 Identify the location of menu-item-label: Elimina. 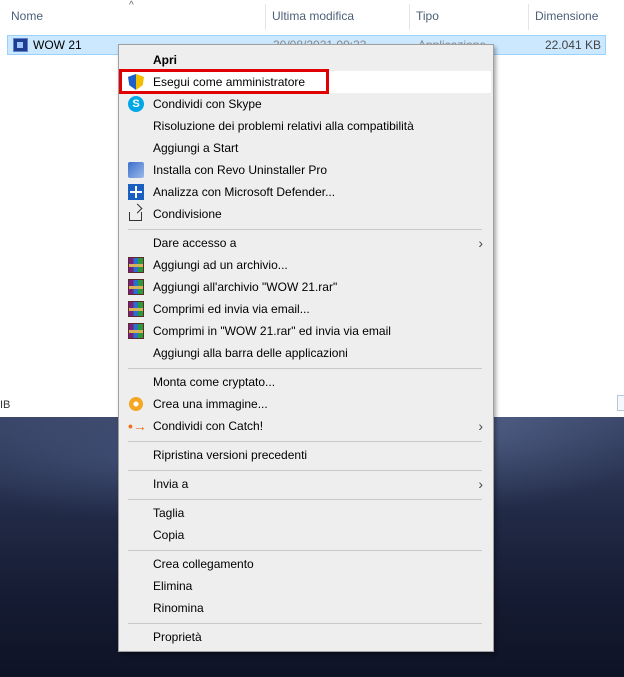
(173, 586).